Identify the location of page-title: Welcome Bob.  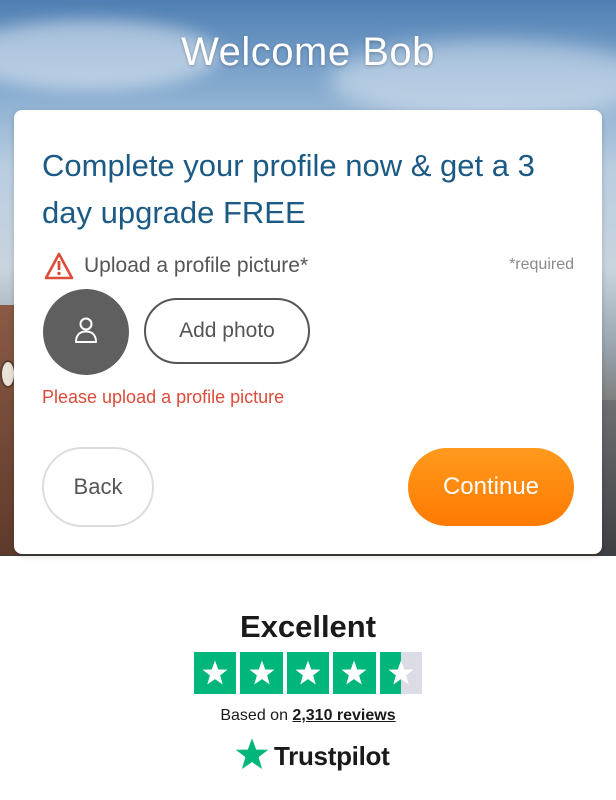
(308, 52).